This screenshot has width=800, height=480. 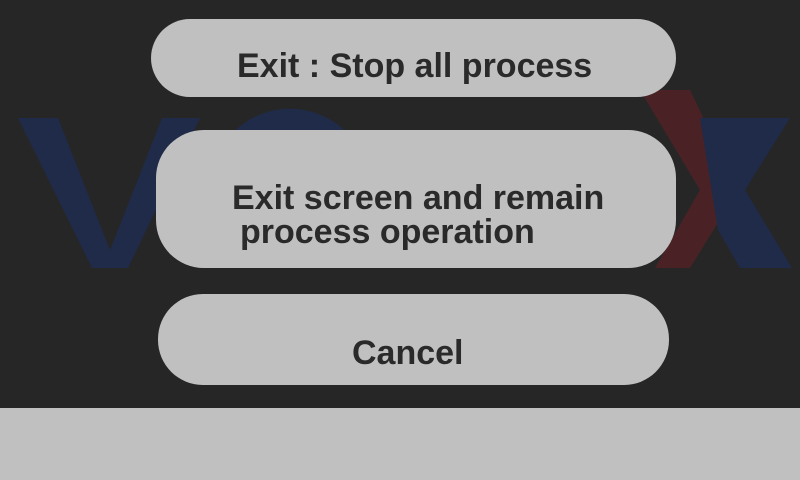 I want to click on exit-stop-all-process-button: Exit : Stop all process, so click(x=413, y=58).